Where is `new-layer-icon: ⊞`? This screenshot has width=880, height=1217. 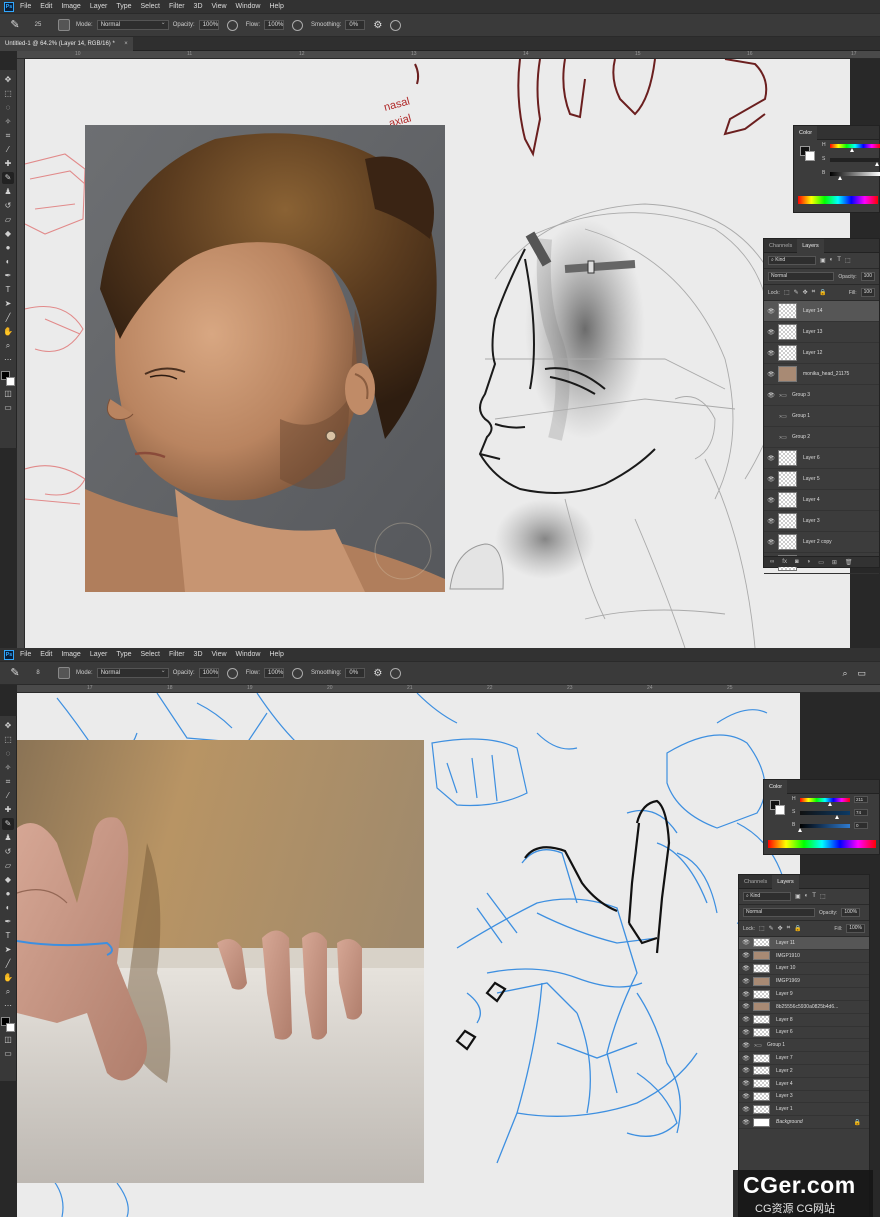 new-layer-icon: ⊞ is located at coordinates (834, 562).